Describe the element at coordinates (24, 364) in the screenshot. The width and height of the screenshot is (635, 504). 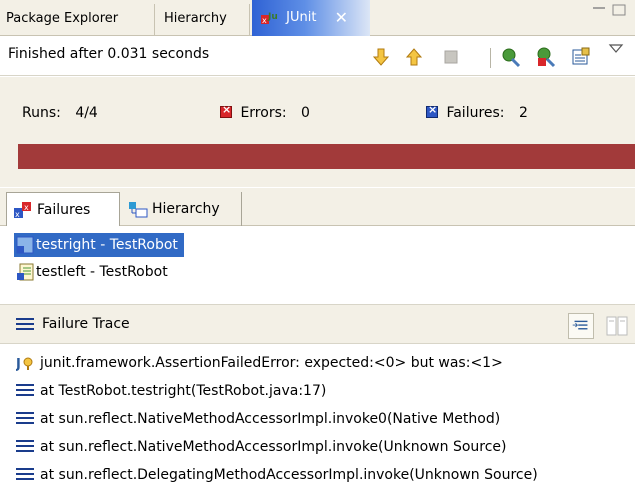
I see `exception-icon: J` at that location.